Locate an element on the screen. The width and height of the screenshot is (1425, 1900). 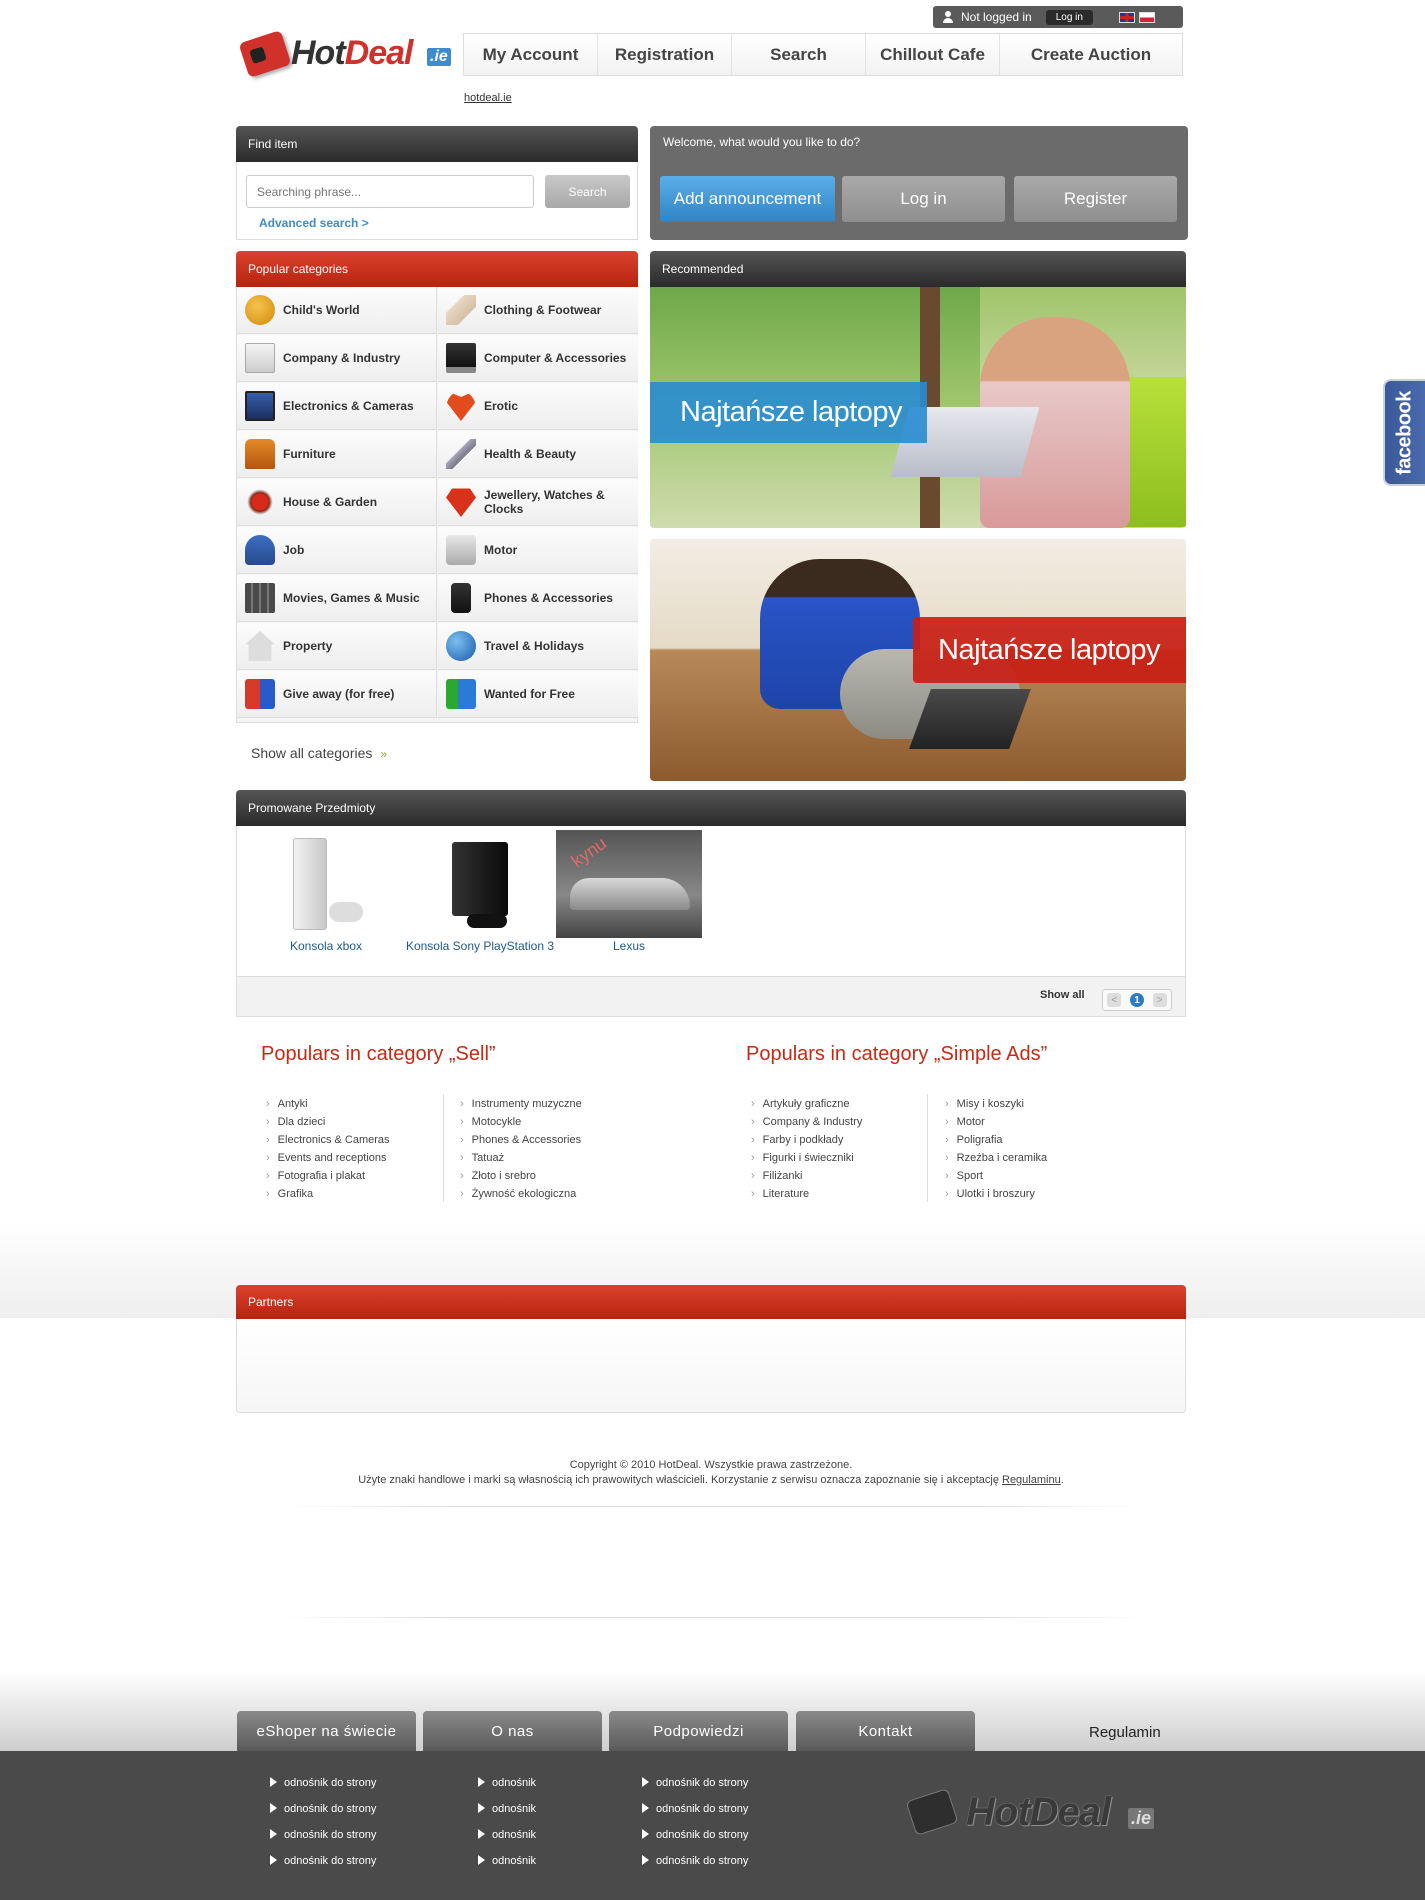
category-phones-accessories: Phones & Accessories is located at coordinates (538, 598).